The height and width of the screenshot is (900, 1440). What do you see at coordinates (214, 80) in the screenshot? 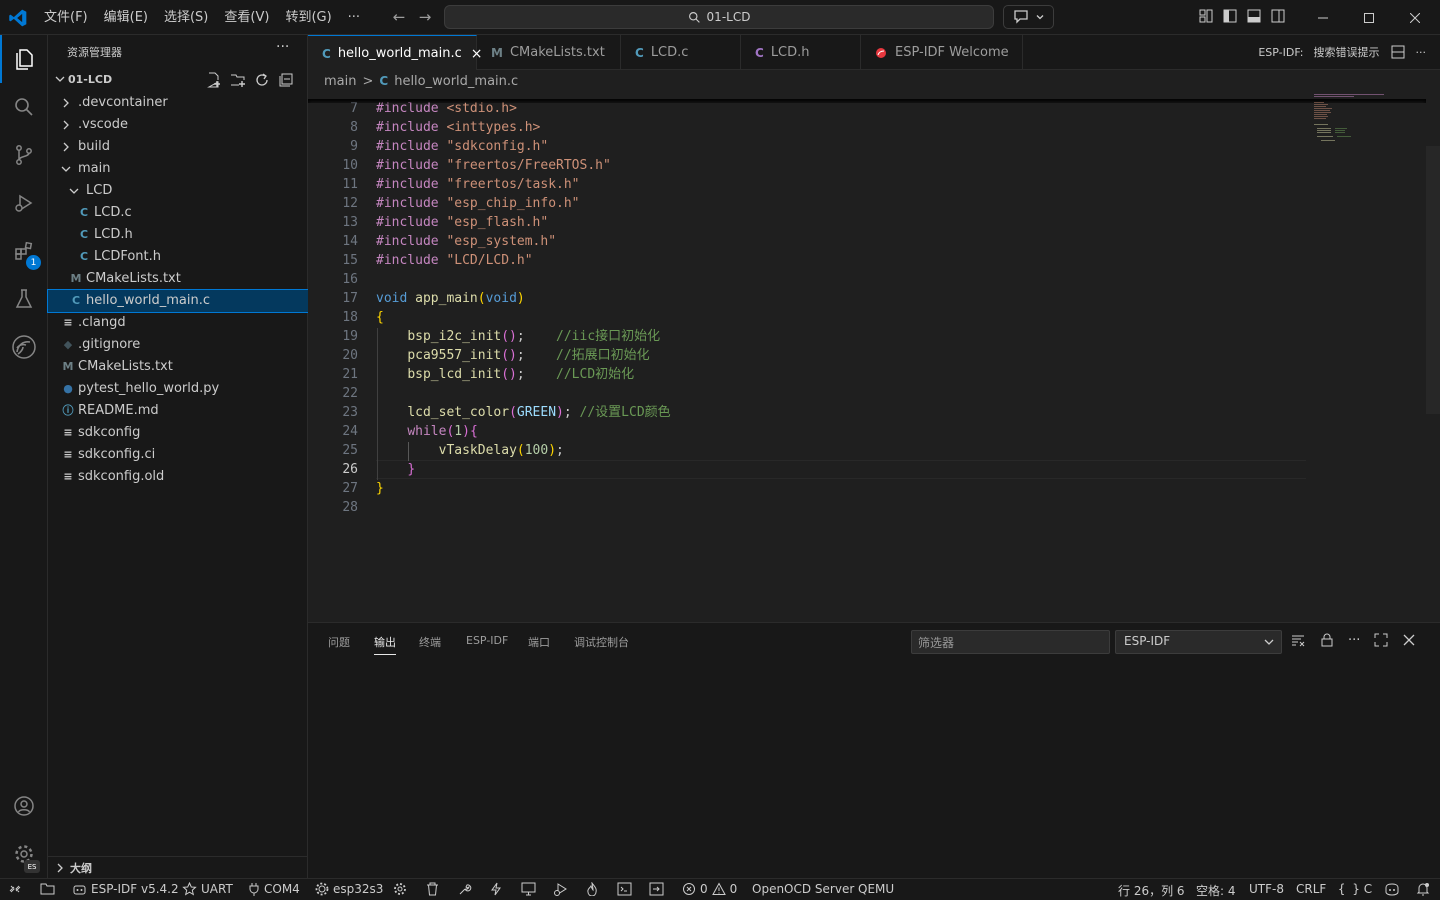
I see `new-file-icon` at bounding box center [214, 80].